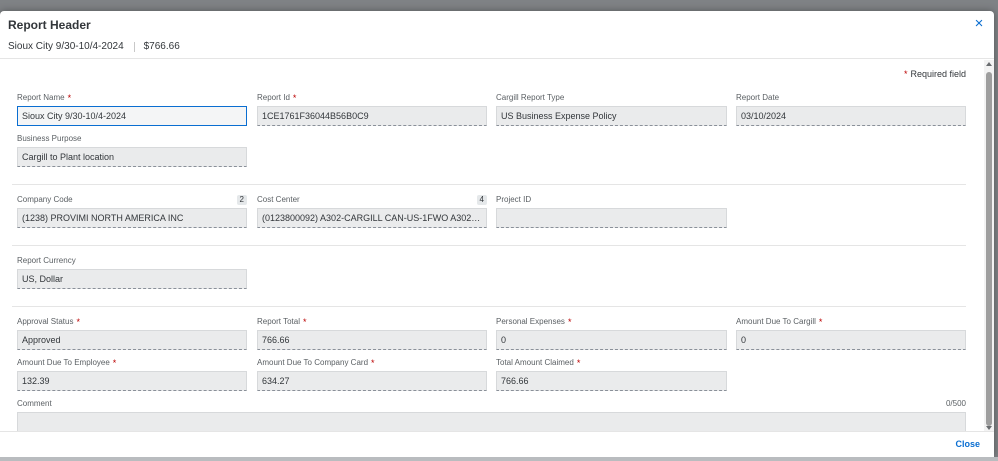 The image size is (998, 461). Describe the element at coordinates (611, 381) in the screenshot. I see `total-claimed-input: 766.66` at that location.